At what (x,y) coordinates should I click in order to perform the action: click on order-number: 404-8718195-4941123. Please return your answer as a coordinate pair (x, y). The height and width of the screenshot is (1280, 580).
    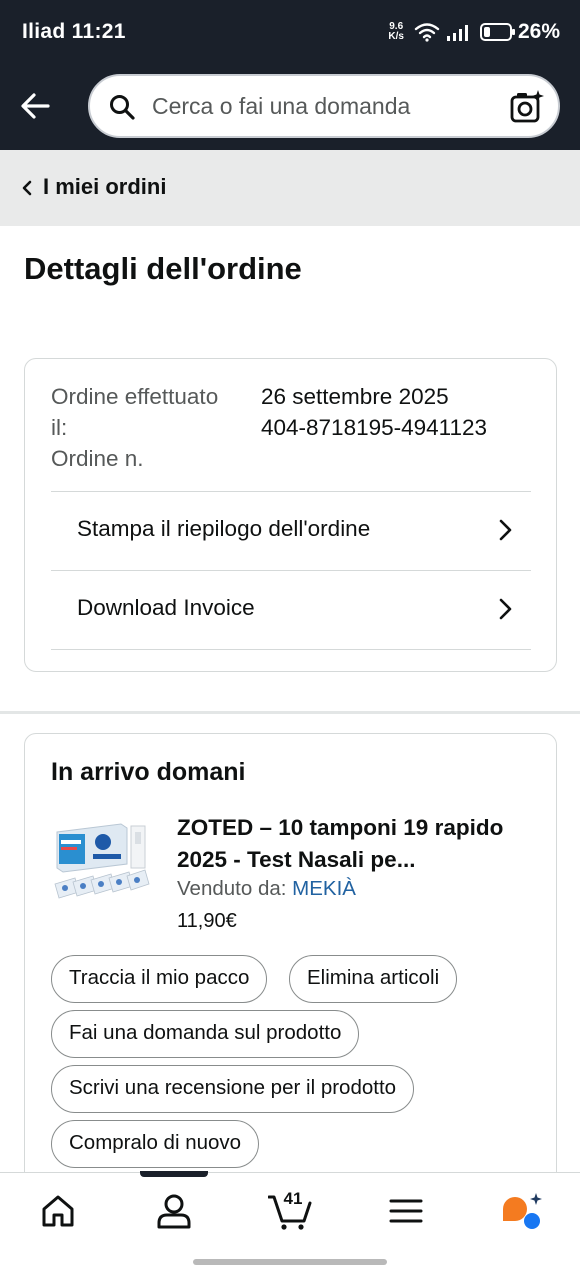
    Looking at the image, I should click on (374, 427).